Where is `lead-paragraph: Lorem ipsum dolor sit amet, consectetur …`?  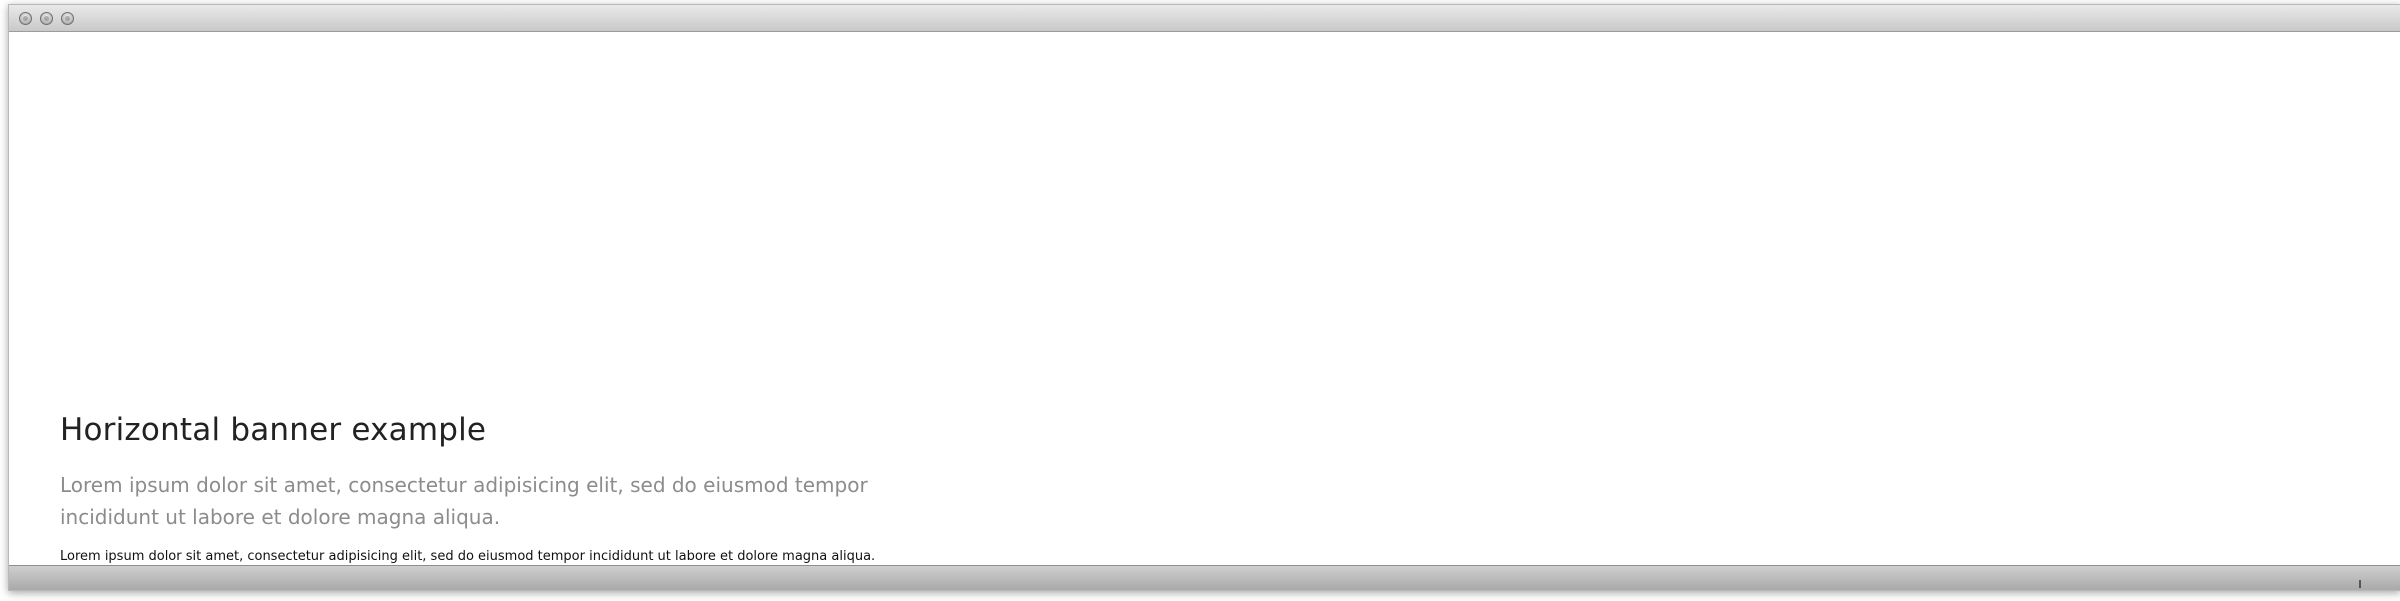
lead-paragraph: Lorem ipsum dolor sit amet, consectetur … is located at coordinates (464, 501).